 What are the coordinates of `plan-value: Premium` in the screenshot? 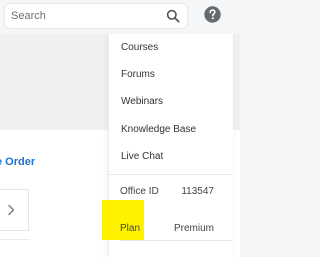 It's located at (193, 228).